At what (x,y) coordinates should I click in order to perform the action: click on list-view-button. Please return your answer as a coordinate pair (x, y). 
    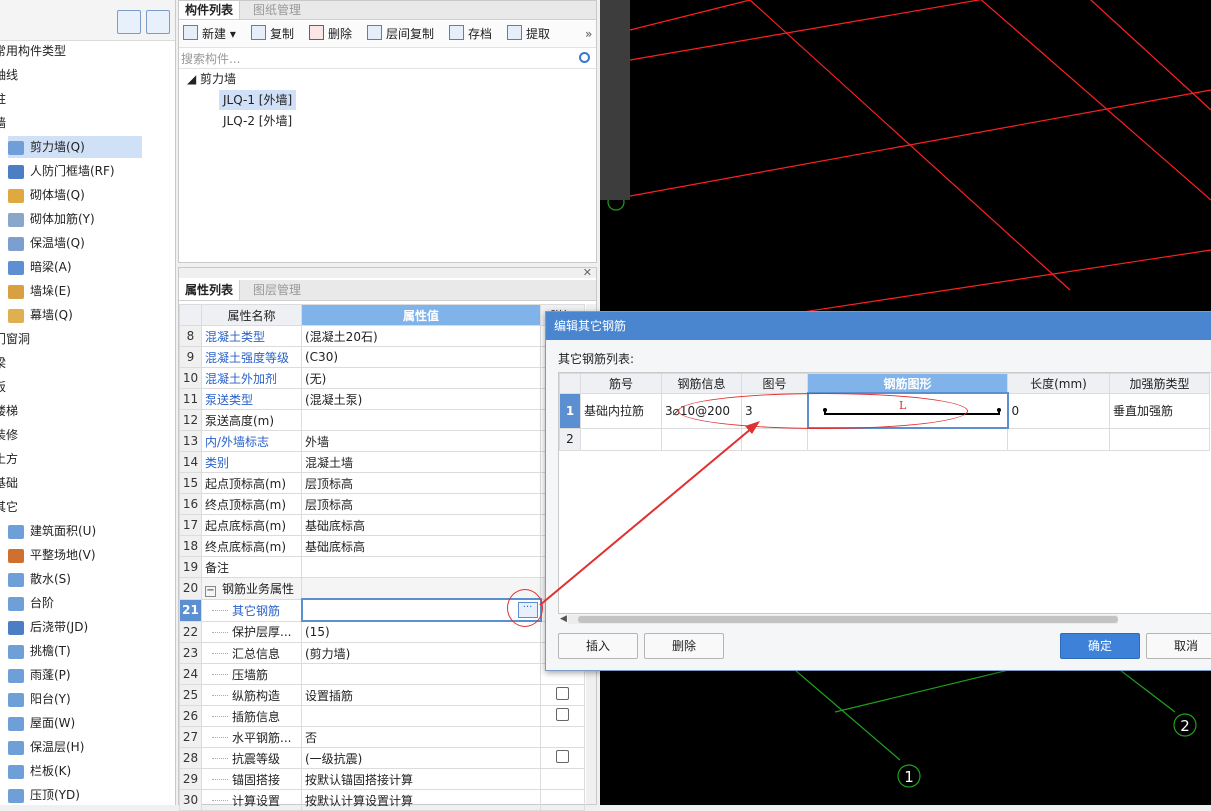
    Looking at the image, I should click on (129, 22).